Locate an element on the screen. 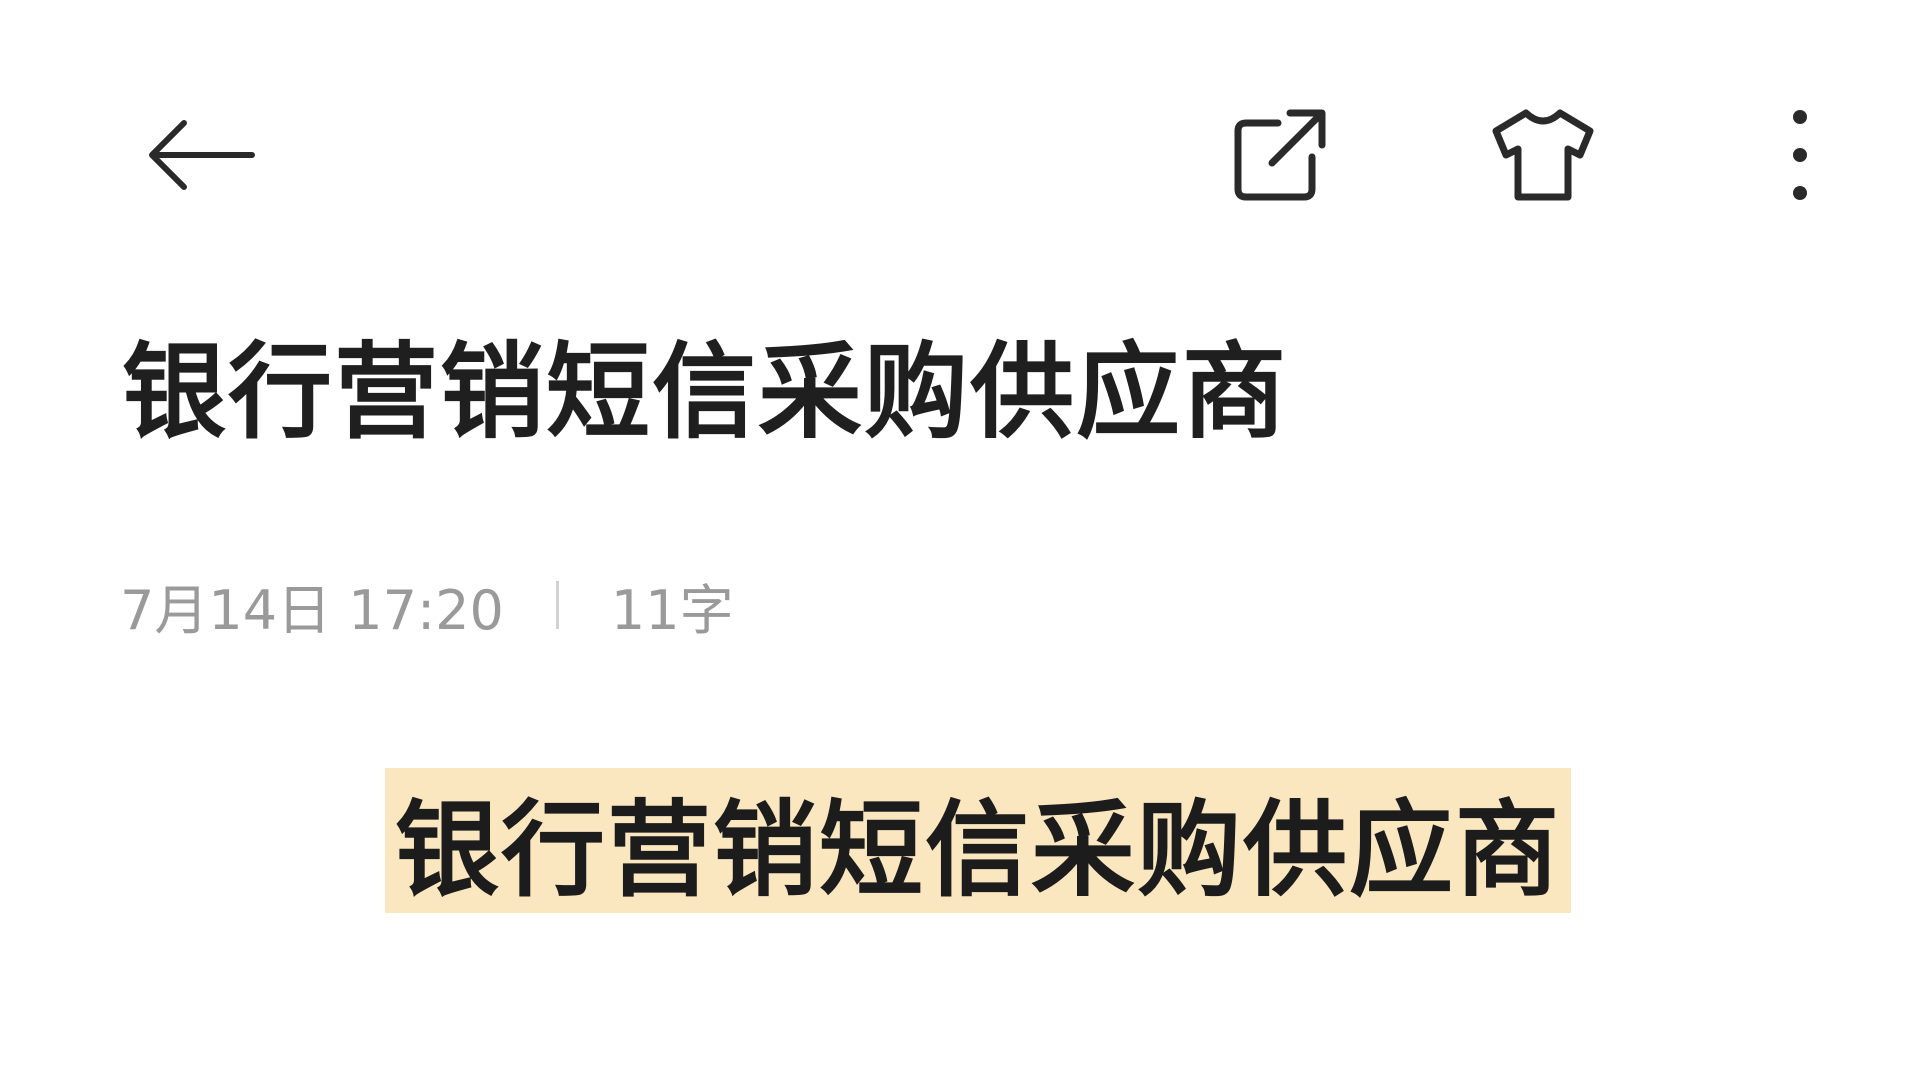 The height and width of the screenshot is (1080, 1921). note-body-highlighted-text: 银行营销短信采购供应商 is located at coordinates (978, 840).